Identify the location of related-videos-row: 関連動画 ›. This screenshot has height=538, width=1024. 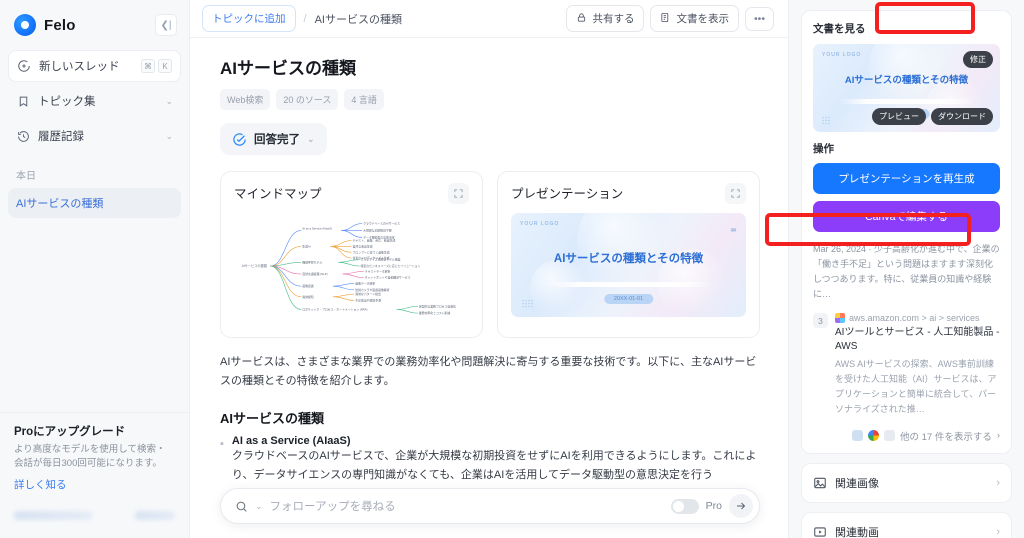
(906, 524).